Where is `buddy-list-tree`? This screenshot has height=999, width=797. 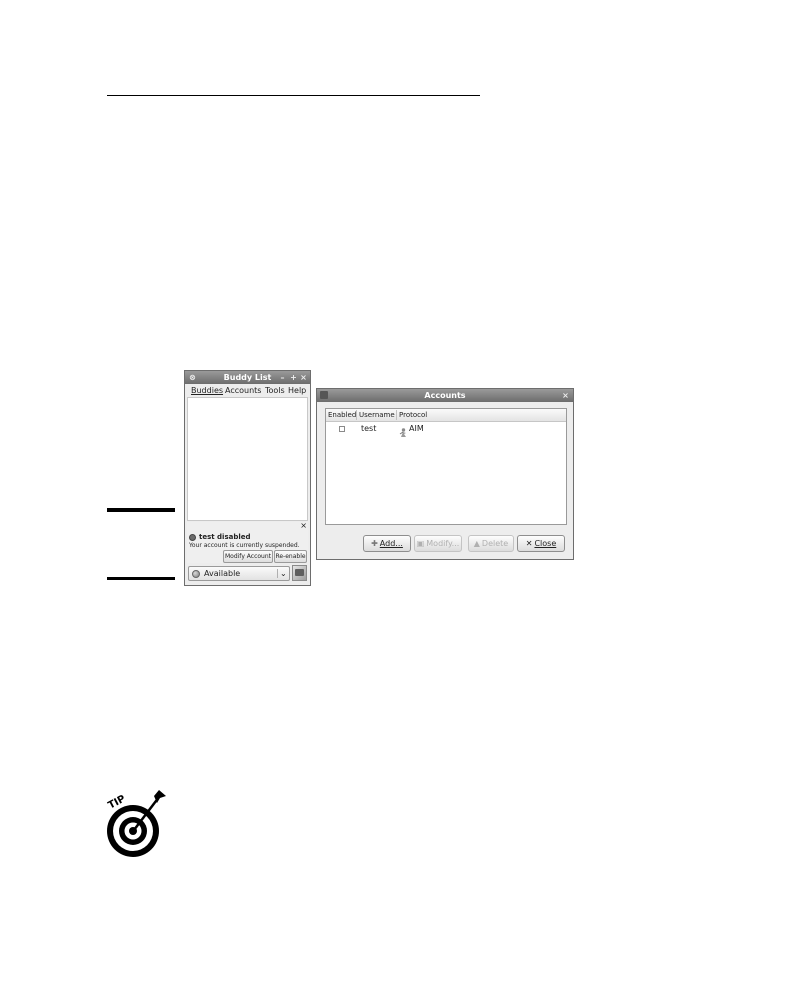
buddy-list-tree is located at coordinates (247, 459).